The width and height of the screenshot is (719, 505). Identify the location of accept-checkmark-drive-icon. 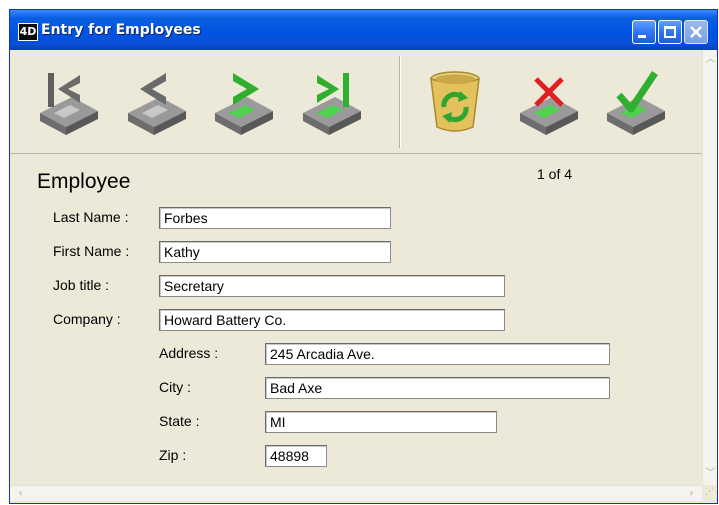
(636, 103).